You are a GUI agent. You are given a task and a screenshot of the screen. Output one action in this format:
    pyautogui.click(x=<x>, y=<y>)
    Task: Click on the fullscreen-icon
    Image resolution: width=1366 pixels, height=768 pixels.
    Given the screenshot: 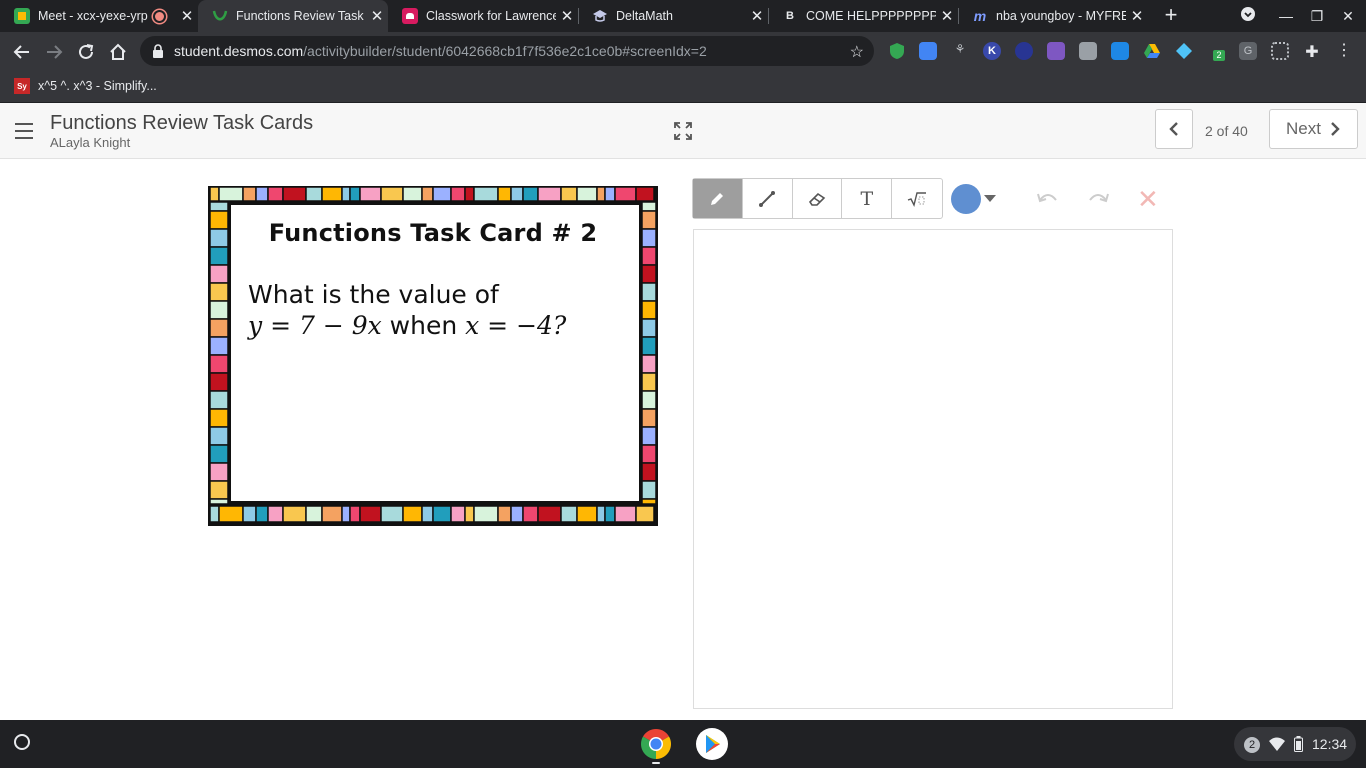 What is the action you would take?
    pyautogui.click(x=683, y=133)
    